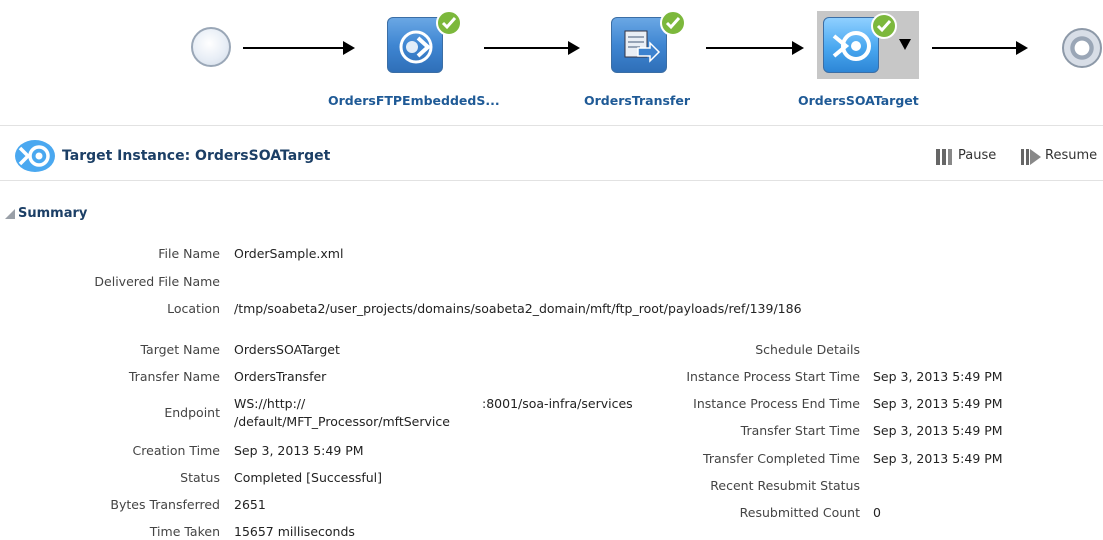 The height and width of the screenshot is (540, 1103). I want to click on field-label: Location, so click(193, 308).